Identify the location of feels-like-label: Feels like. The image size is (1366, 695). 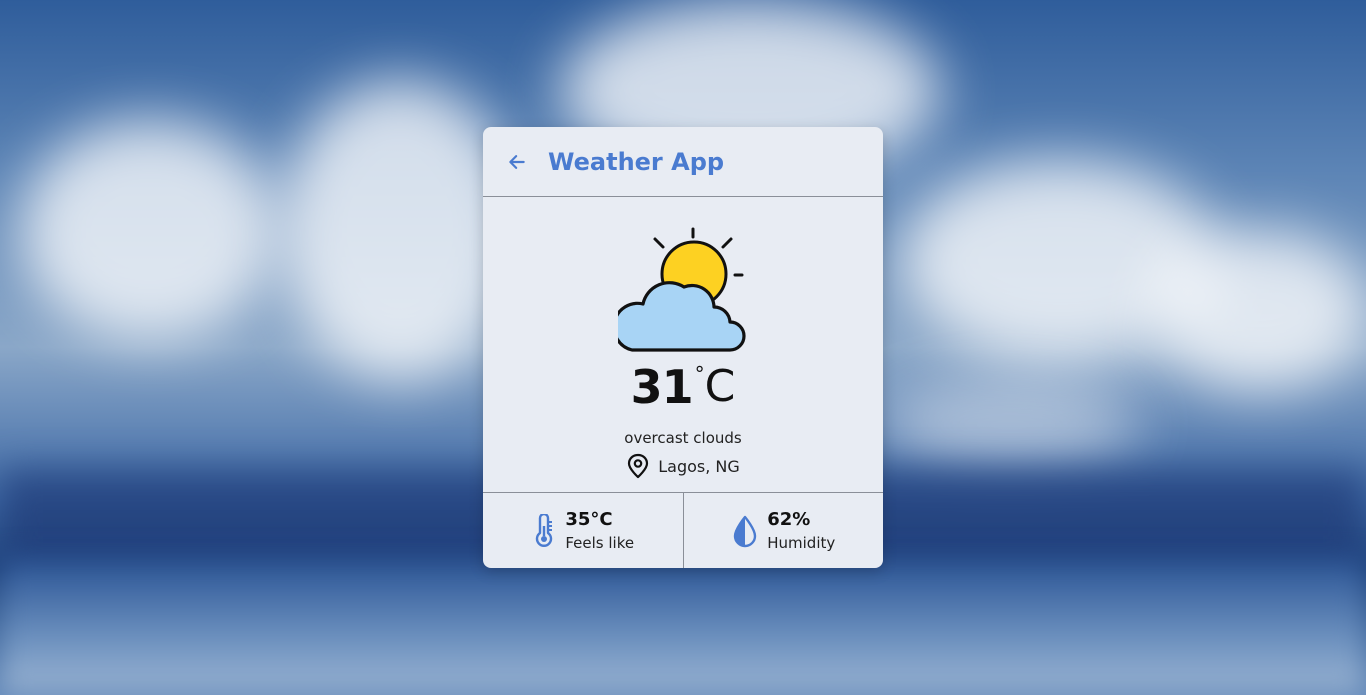
(600, 542).